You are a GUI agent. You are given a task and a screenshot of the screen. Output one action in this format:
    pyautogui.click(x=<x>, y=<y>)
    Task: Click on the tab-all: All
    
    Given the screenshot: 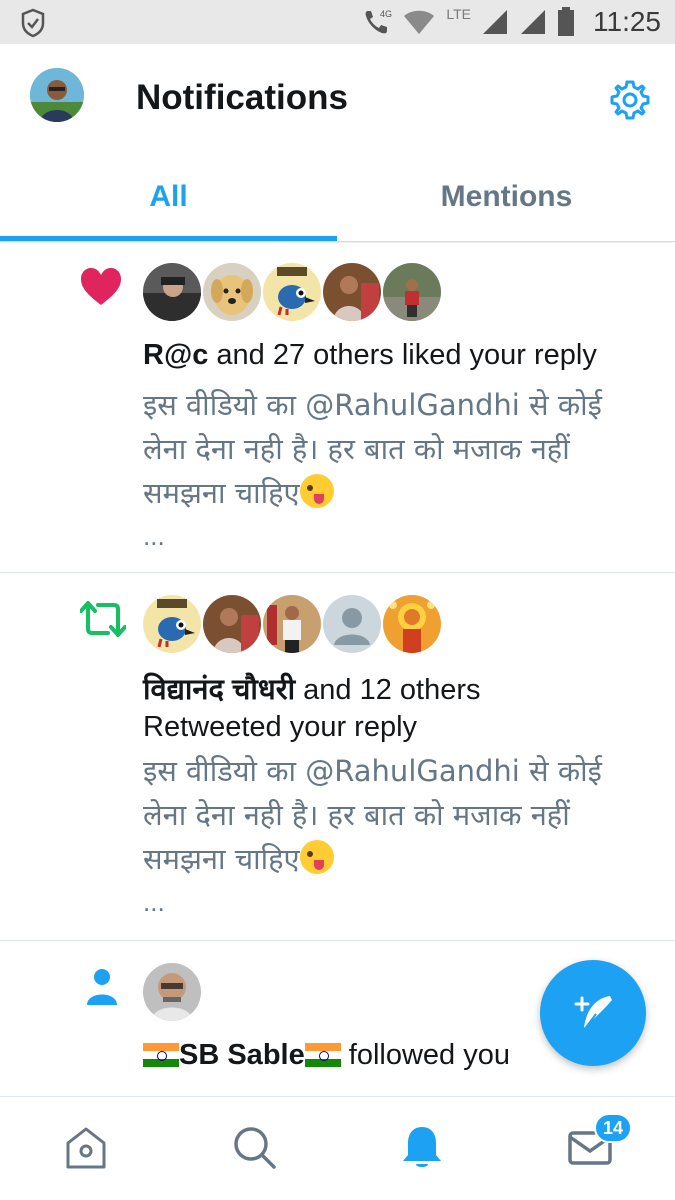 What is the action you would take?
    pyautogui.click(x=168, y=197)
    